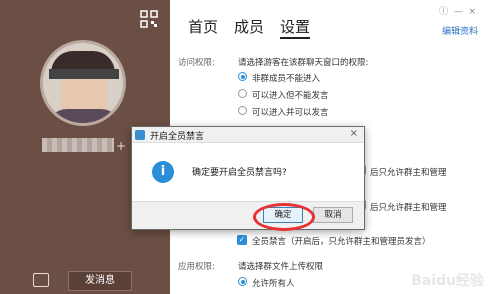  What do you see at coordinates (273, 284) in the screenshot?
I see `radio-label: 允许所有人` at bounding box center [273, 284].